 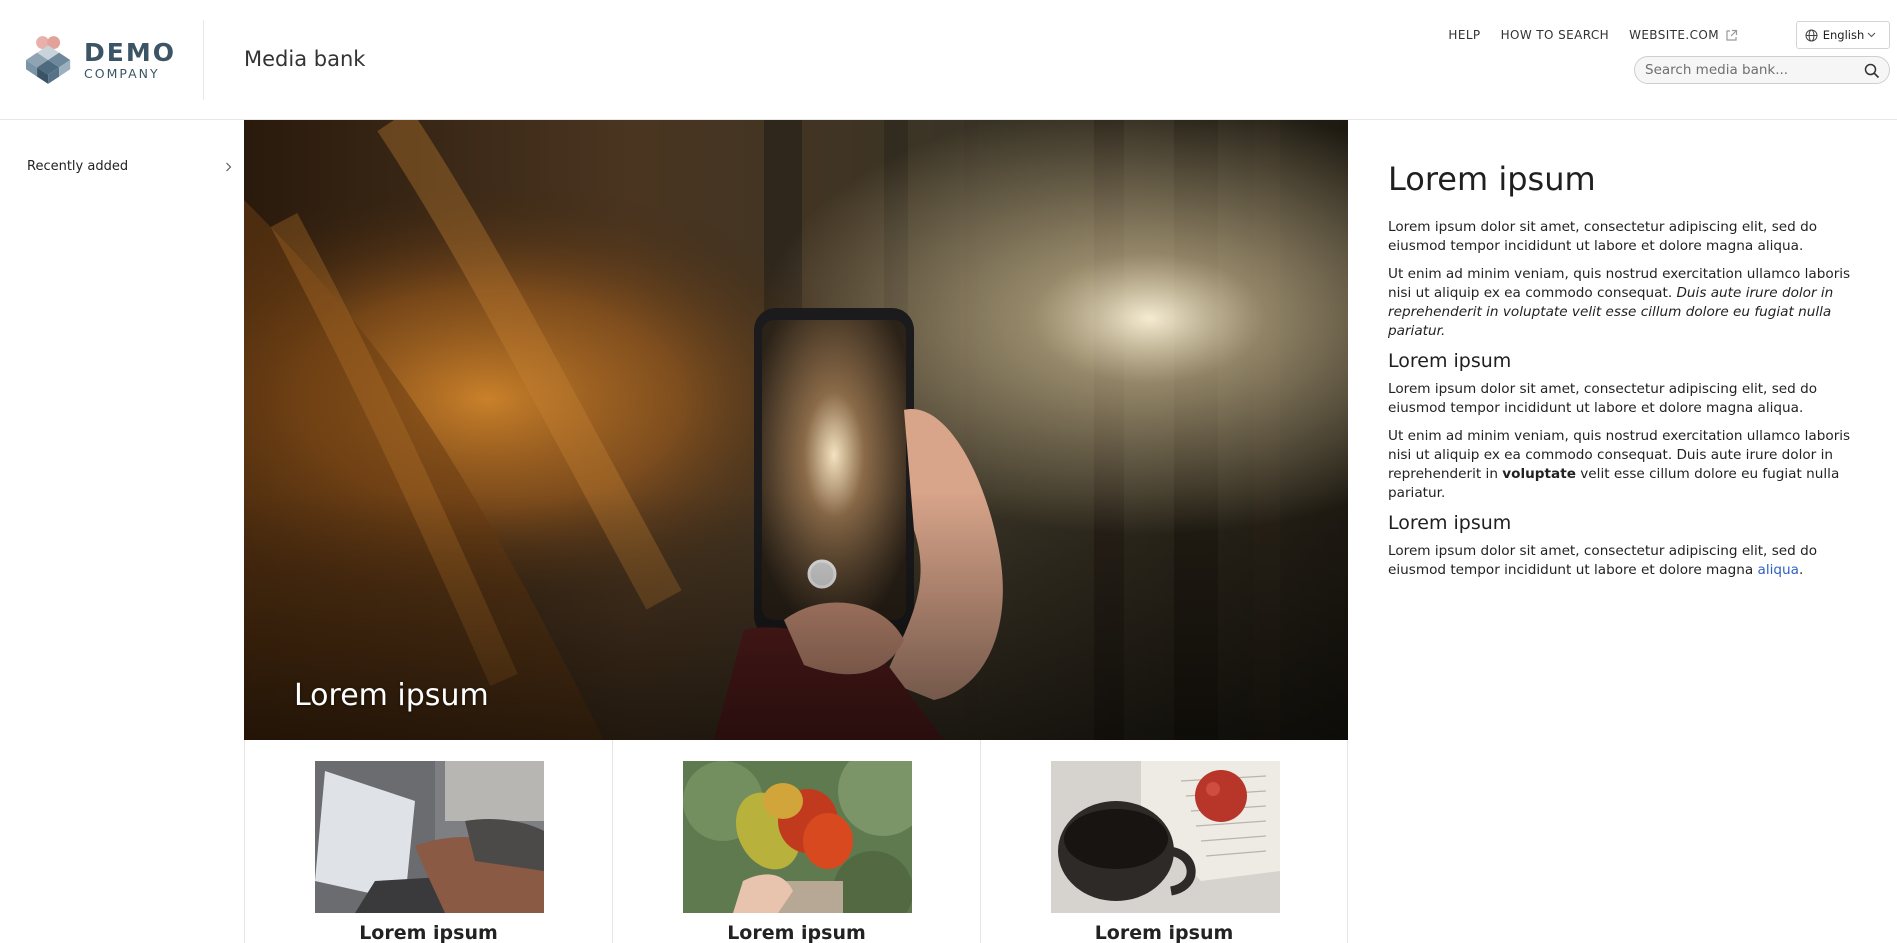 I want to click on language-label: English, so click(x=1843, y=35).